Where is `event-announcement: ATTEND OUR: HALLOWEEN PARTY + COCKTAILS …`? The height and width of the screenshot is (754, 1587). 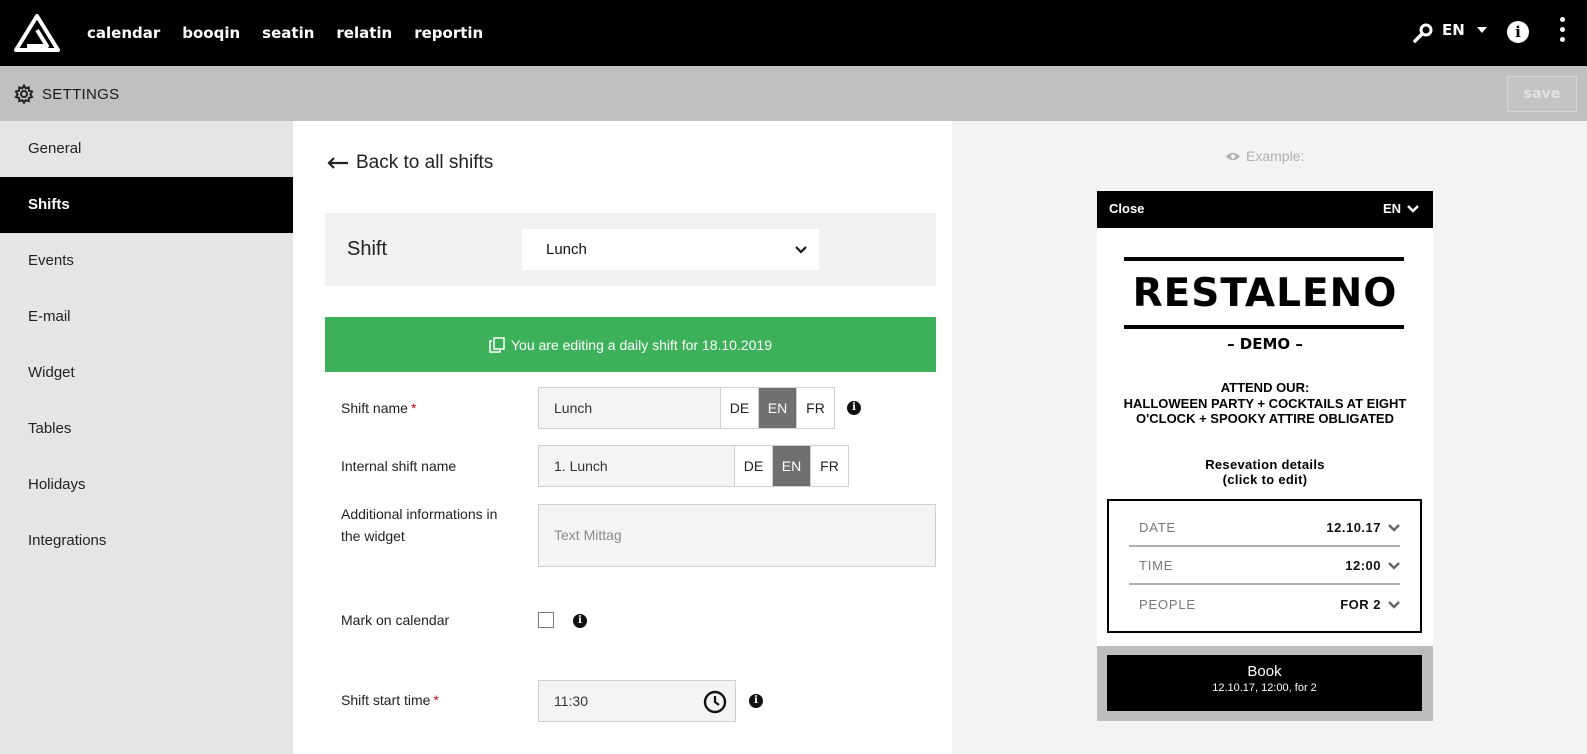 event-announcement: ATTEND OUR: HALLOWEEN PARTY + COCKTAILS … is located at coordinates (1265, 403).